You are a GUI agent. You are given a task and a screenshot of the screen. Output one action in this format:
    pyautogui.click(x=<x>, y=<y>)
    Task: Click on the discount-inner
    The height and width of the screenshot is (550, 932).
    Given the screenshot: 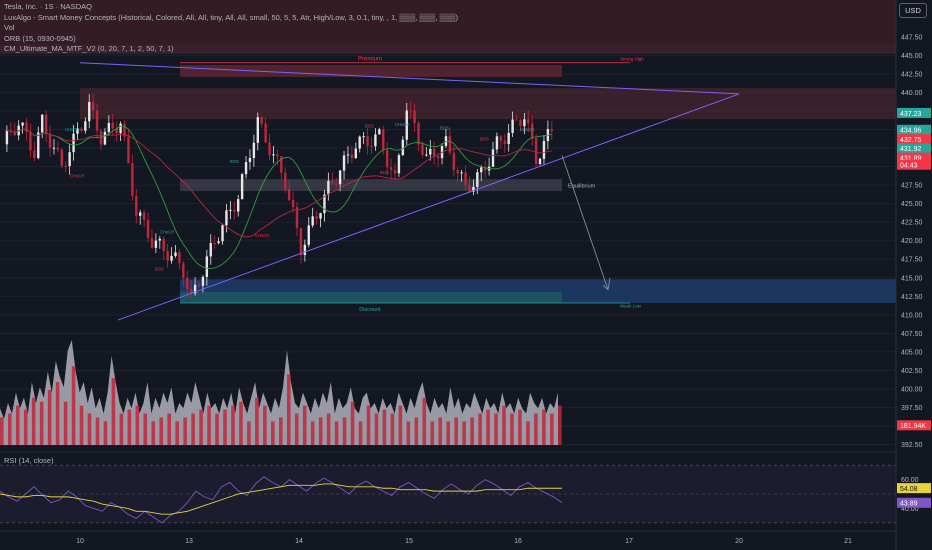 What is the action you would take?
    pyautogui.click(x=371, y=297)
    